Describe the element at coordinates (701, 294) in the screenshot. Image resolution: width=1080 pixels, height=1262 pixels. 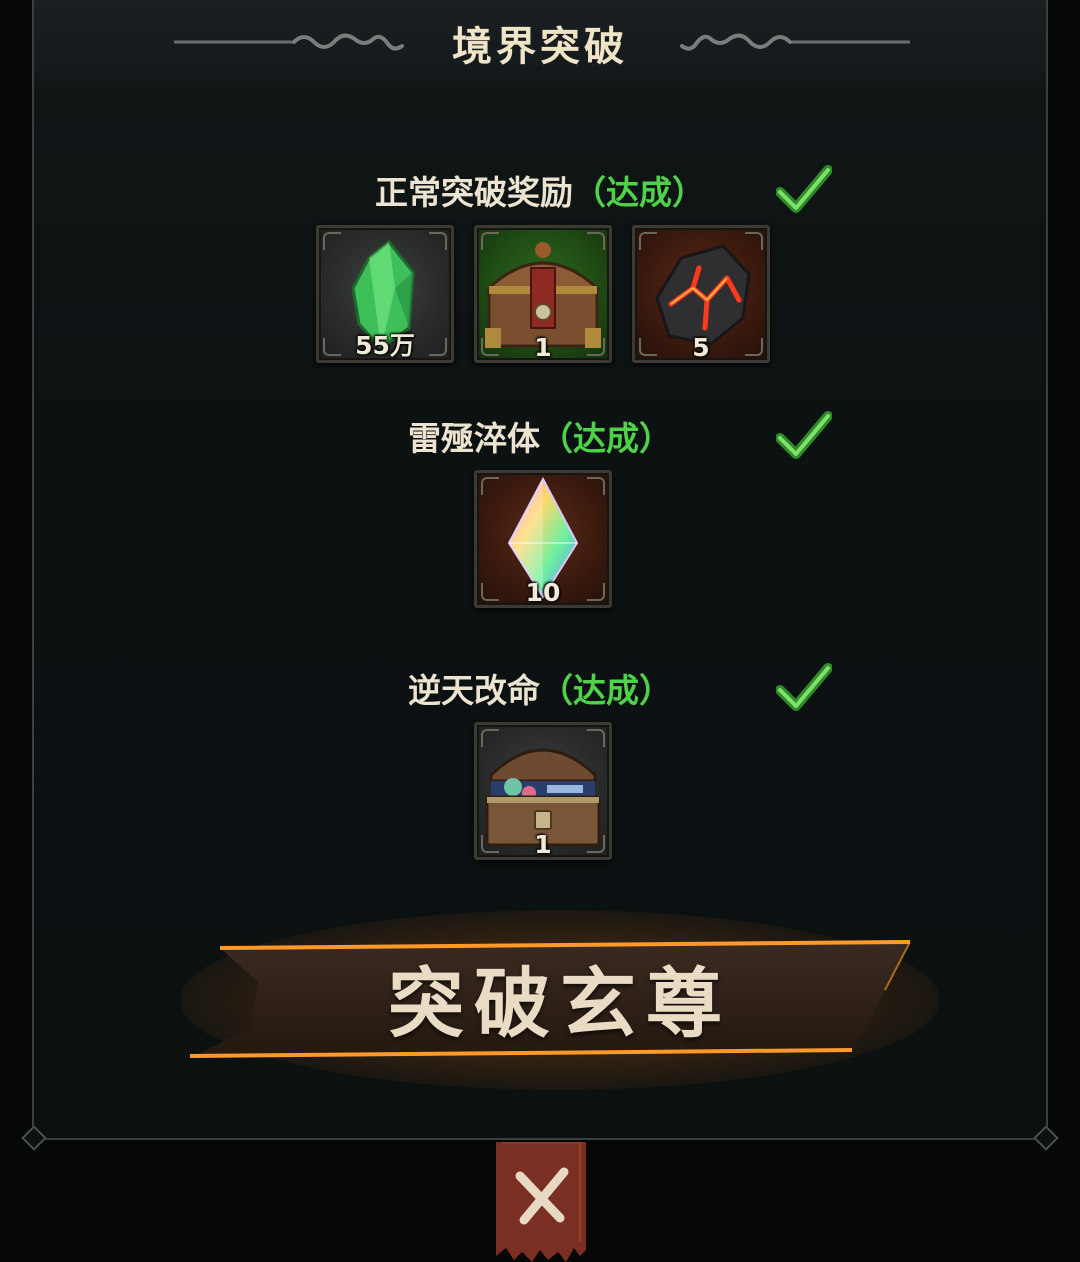
I see `reward-slot-lava-ore: 5` at that location.